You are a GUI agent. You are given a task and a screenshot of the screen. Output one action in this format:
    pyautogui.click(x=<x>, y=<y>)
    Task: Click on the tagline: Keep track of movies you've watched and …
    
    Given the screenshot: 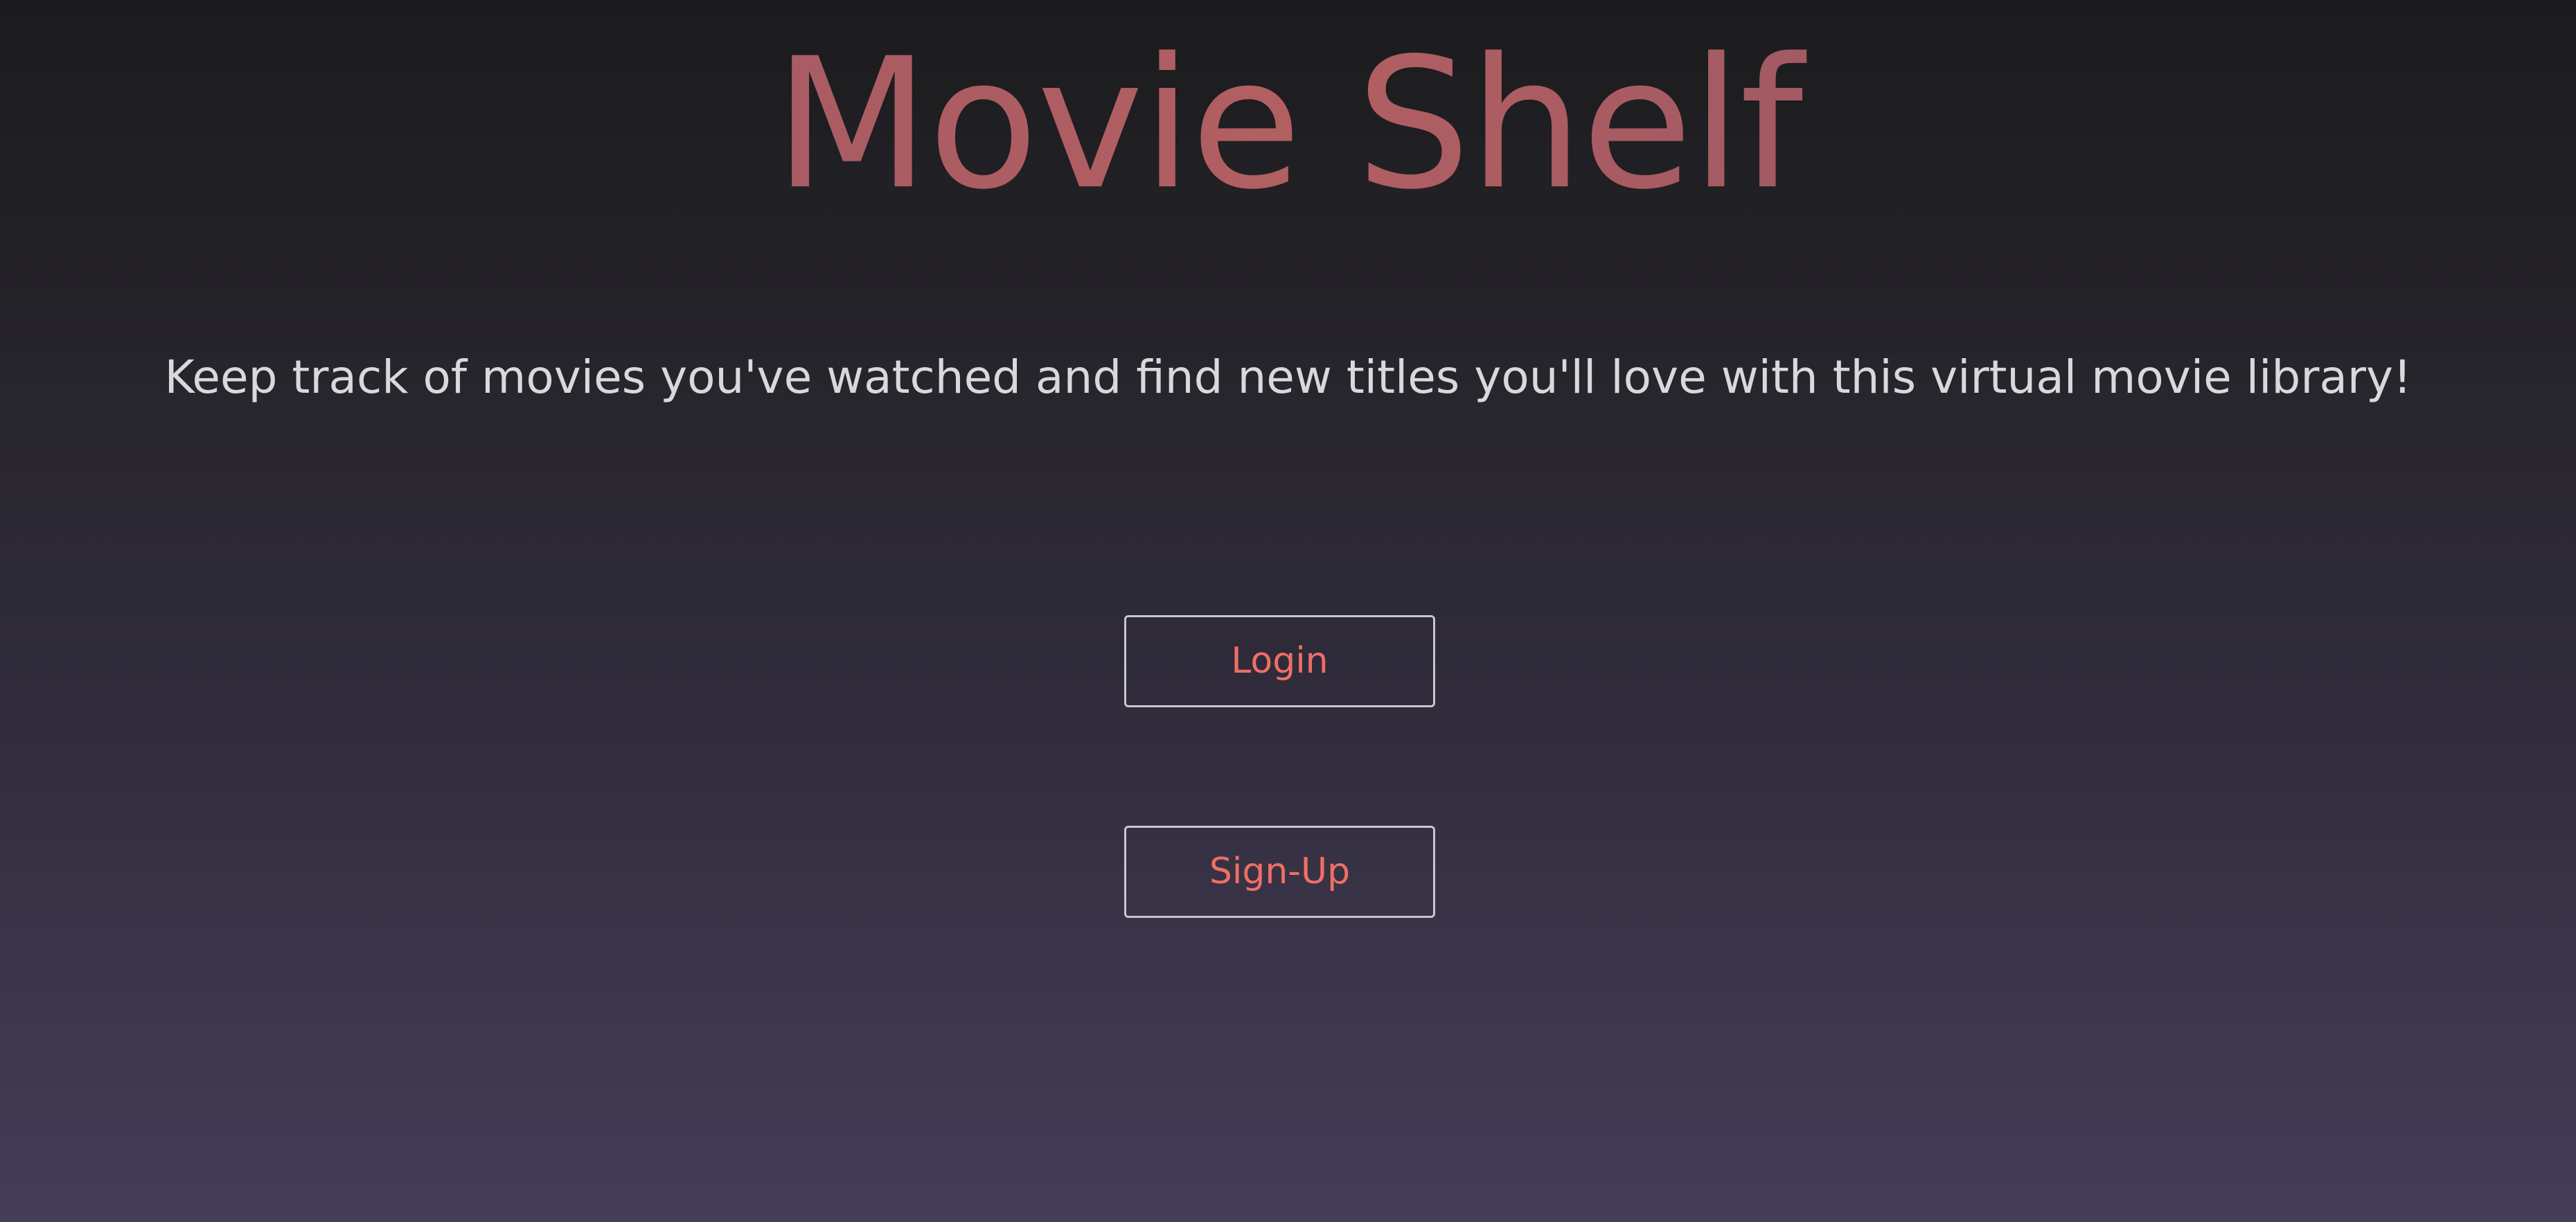 What is the action you would take?
    pyautogui.click(x=1288, y=377)
    